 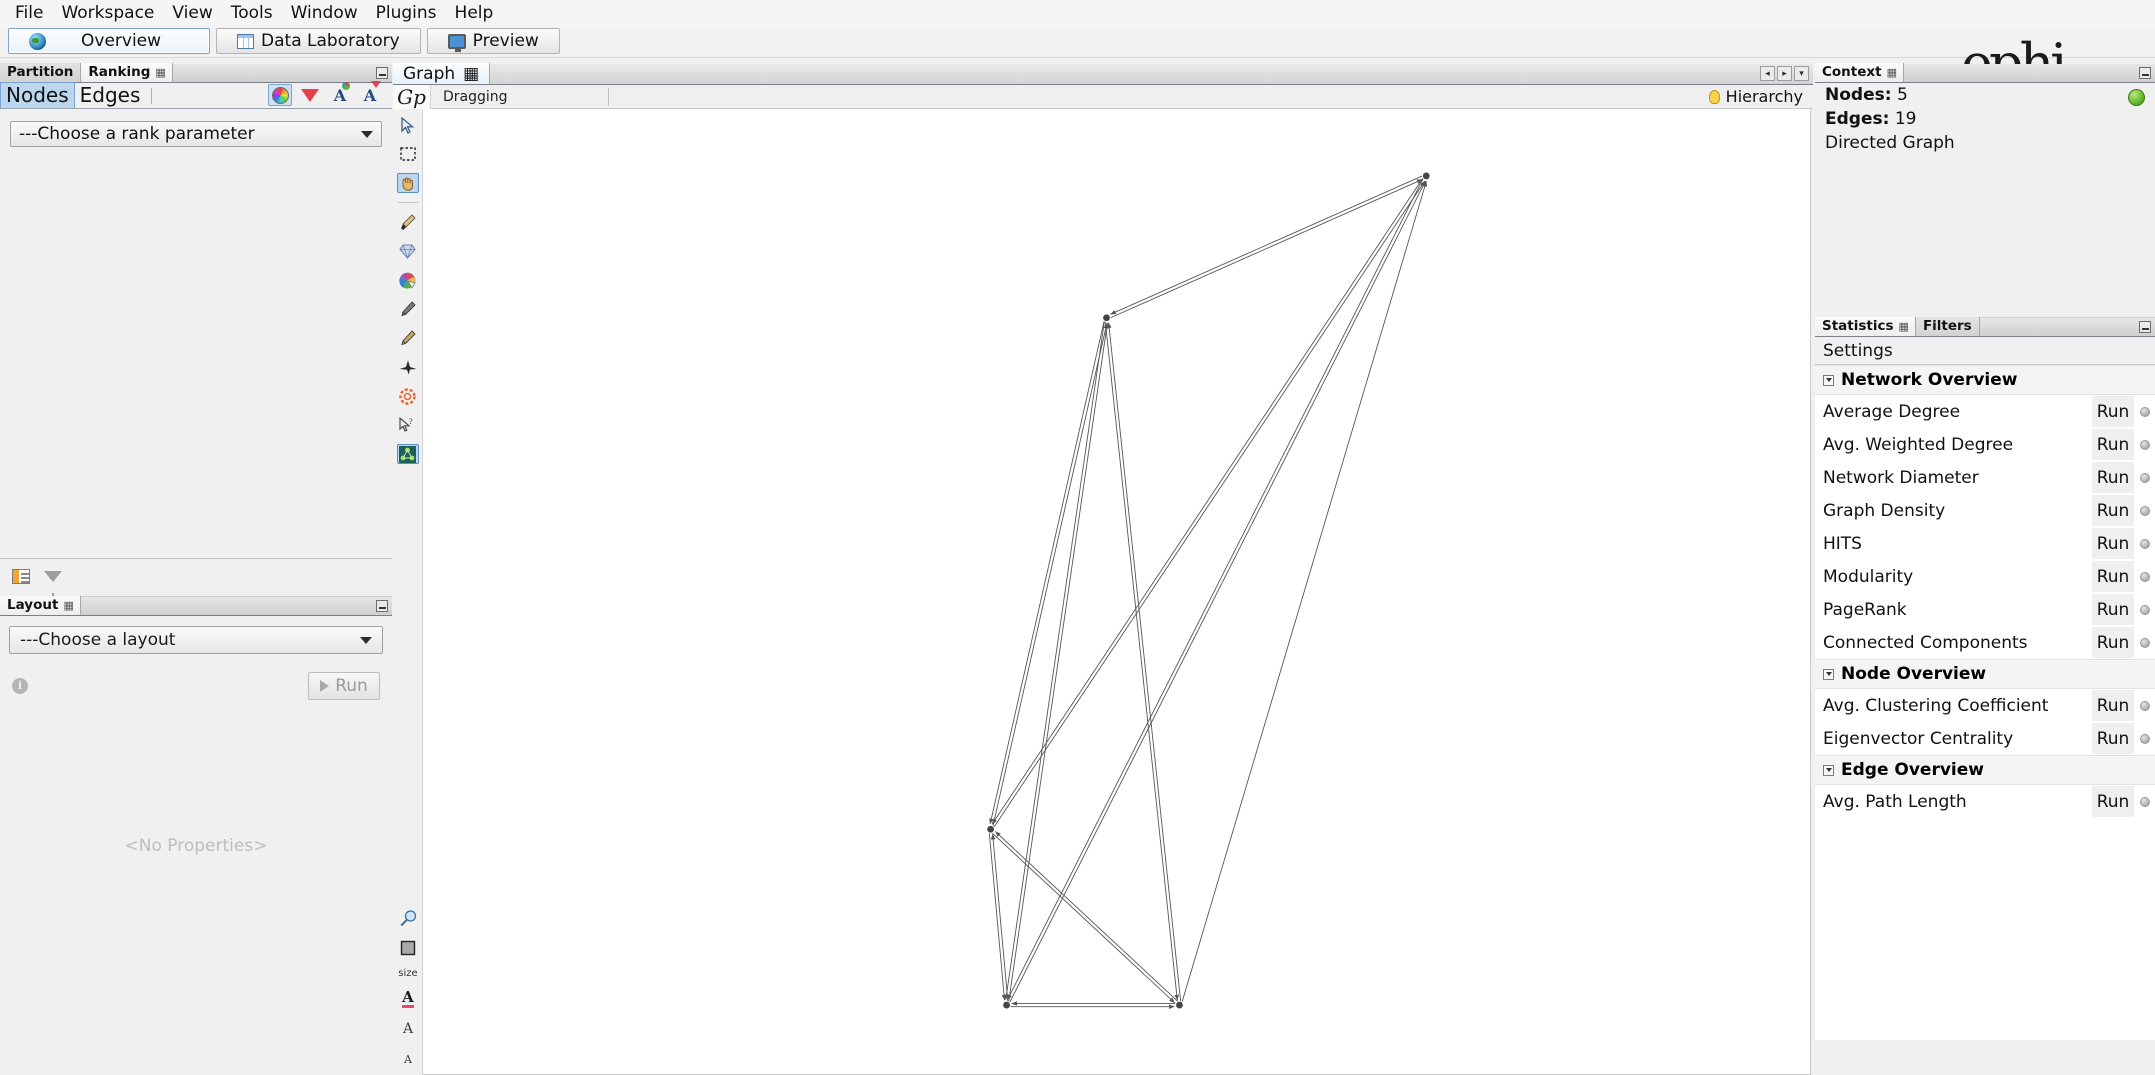 What do you see at coordinates (408, 338) in the screenshot?
I see `pencil-edge-icon` at bounding box center [408, 338].